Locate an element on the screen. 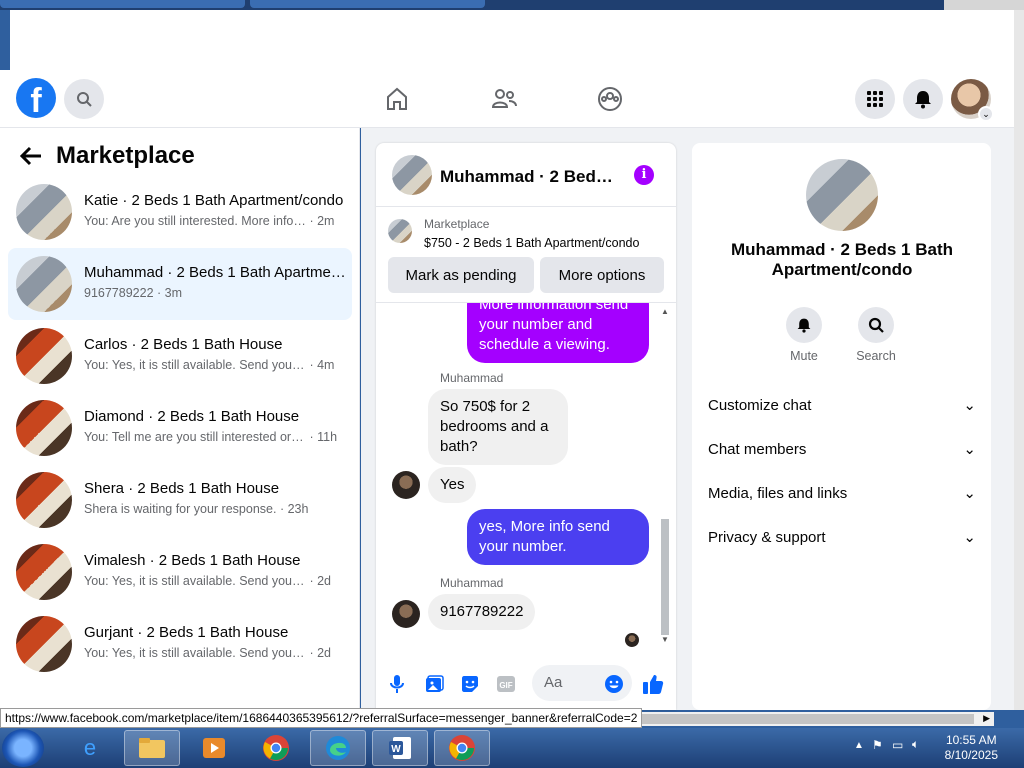 The height and width of the screenshot is (768, 1024). emoji-icon is located at coordinates (614, 684).